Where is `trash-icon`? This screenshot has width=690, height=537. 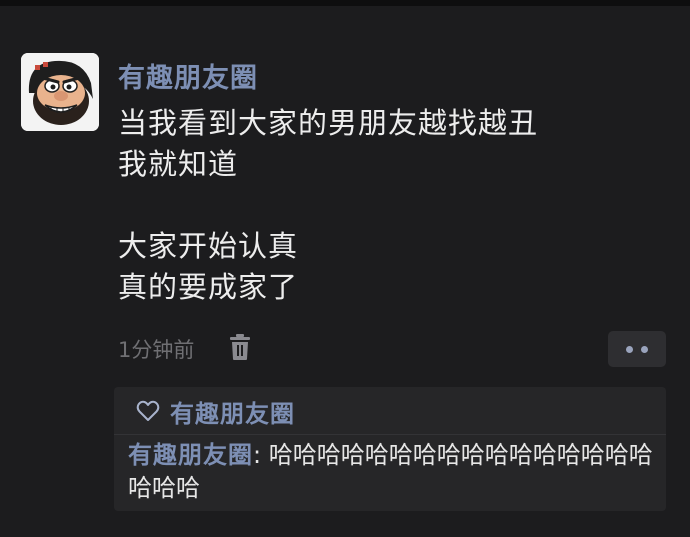
trash-icon is located at coordinates (240, 347).